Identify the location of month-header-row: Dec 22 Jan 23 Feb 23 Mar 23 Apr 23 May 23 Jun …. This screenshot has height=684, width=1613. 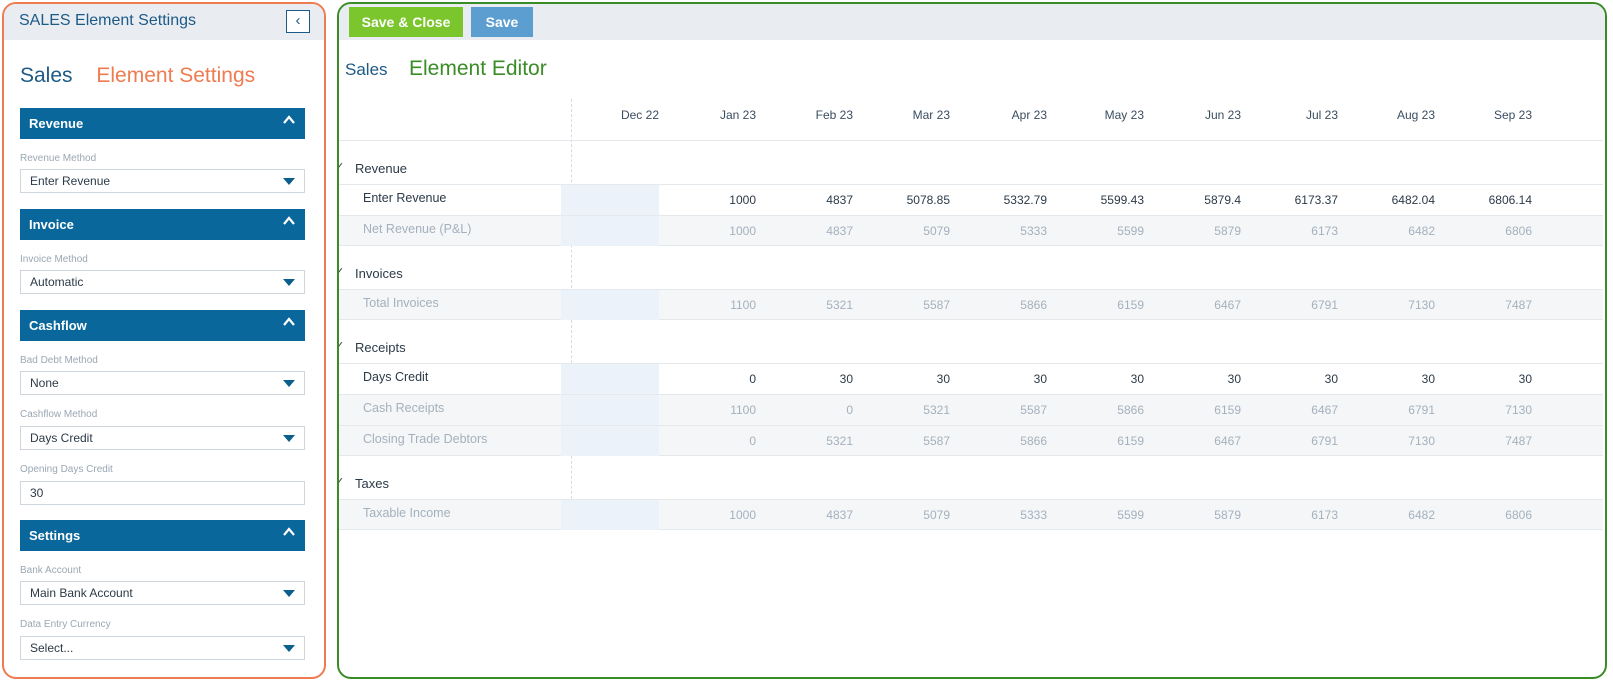
(971, 120).